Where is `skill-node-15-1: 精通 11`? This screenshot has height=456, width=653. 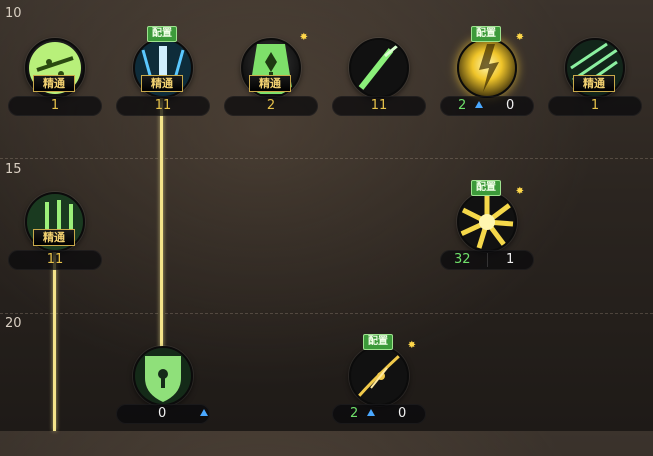 skill-node-15-1: 精通 11 is located at coordinates (57, 247).